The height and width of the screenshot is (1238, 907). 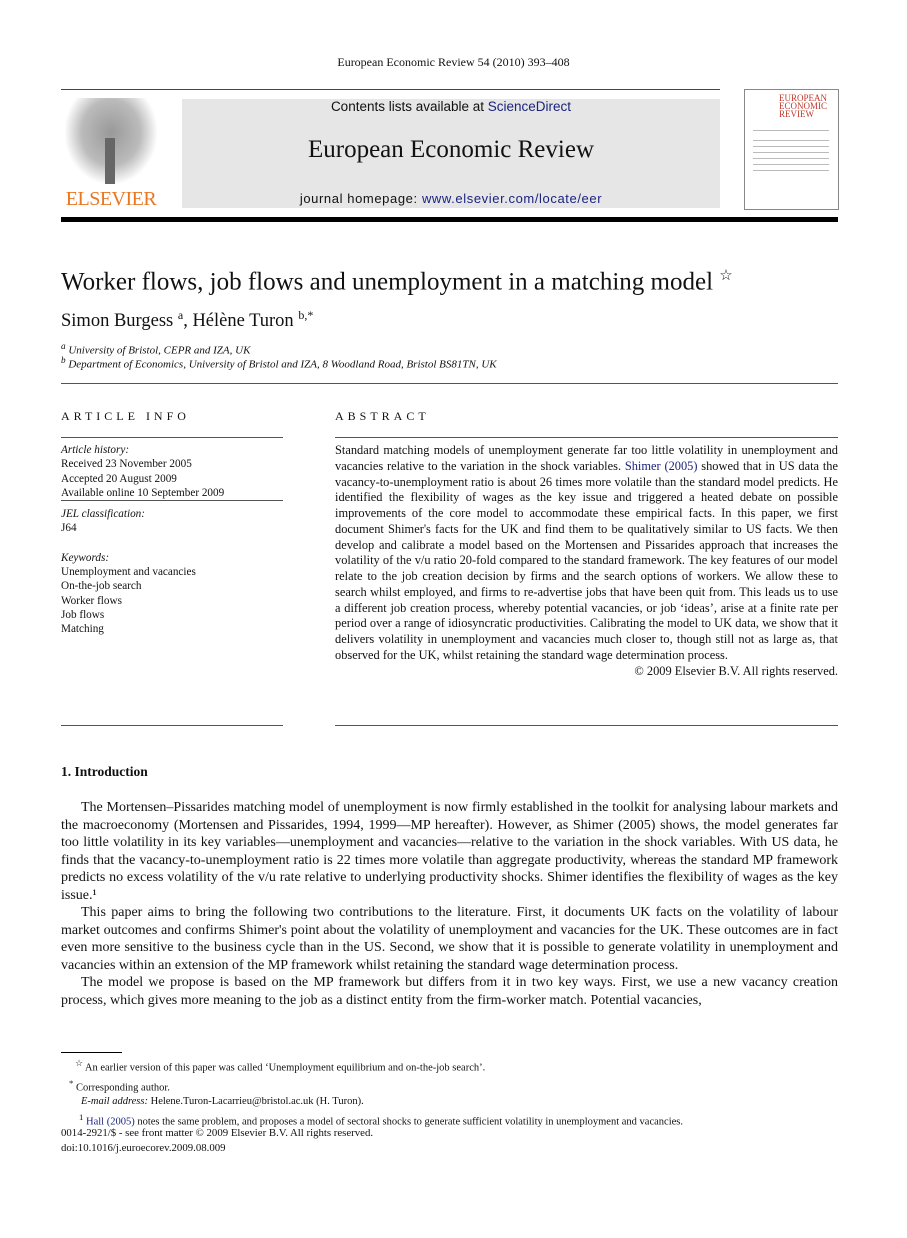 What do you see at coordinates (126, 464) in the screenshot?
I see `history-item: Received 23 November 2005` at bounding box center [126, 464].